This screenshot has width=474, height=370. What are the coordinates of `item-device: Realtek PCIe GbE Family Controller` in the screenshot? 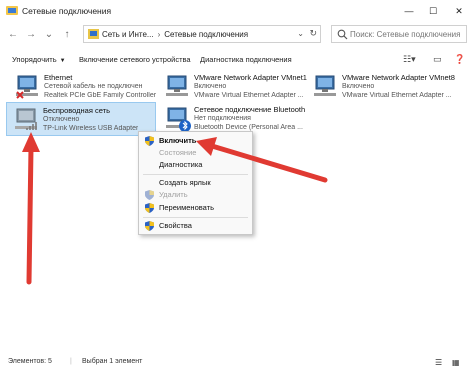 It's located at (100, 95).